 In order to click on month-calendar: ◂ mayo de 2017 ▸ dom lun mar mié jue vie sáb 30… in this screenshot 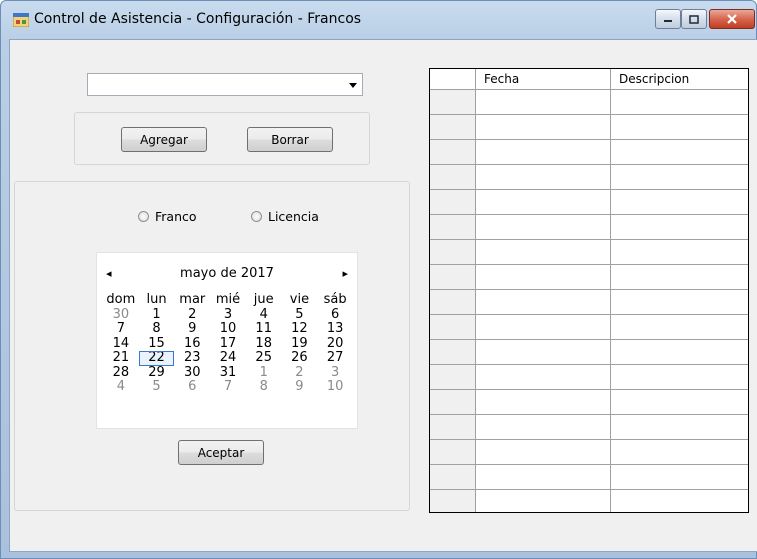, I will do `click(227, 340)`.